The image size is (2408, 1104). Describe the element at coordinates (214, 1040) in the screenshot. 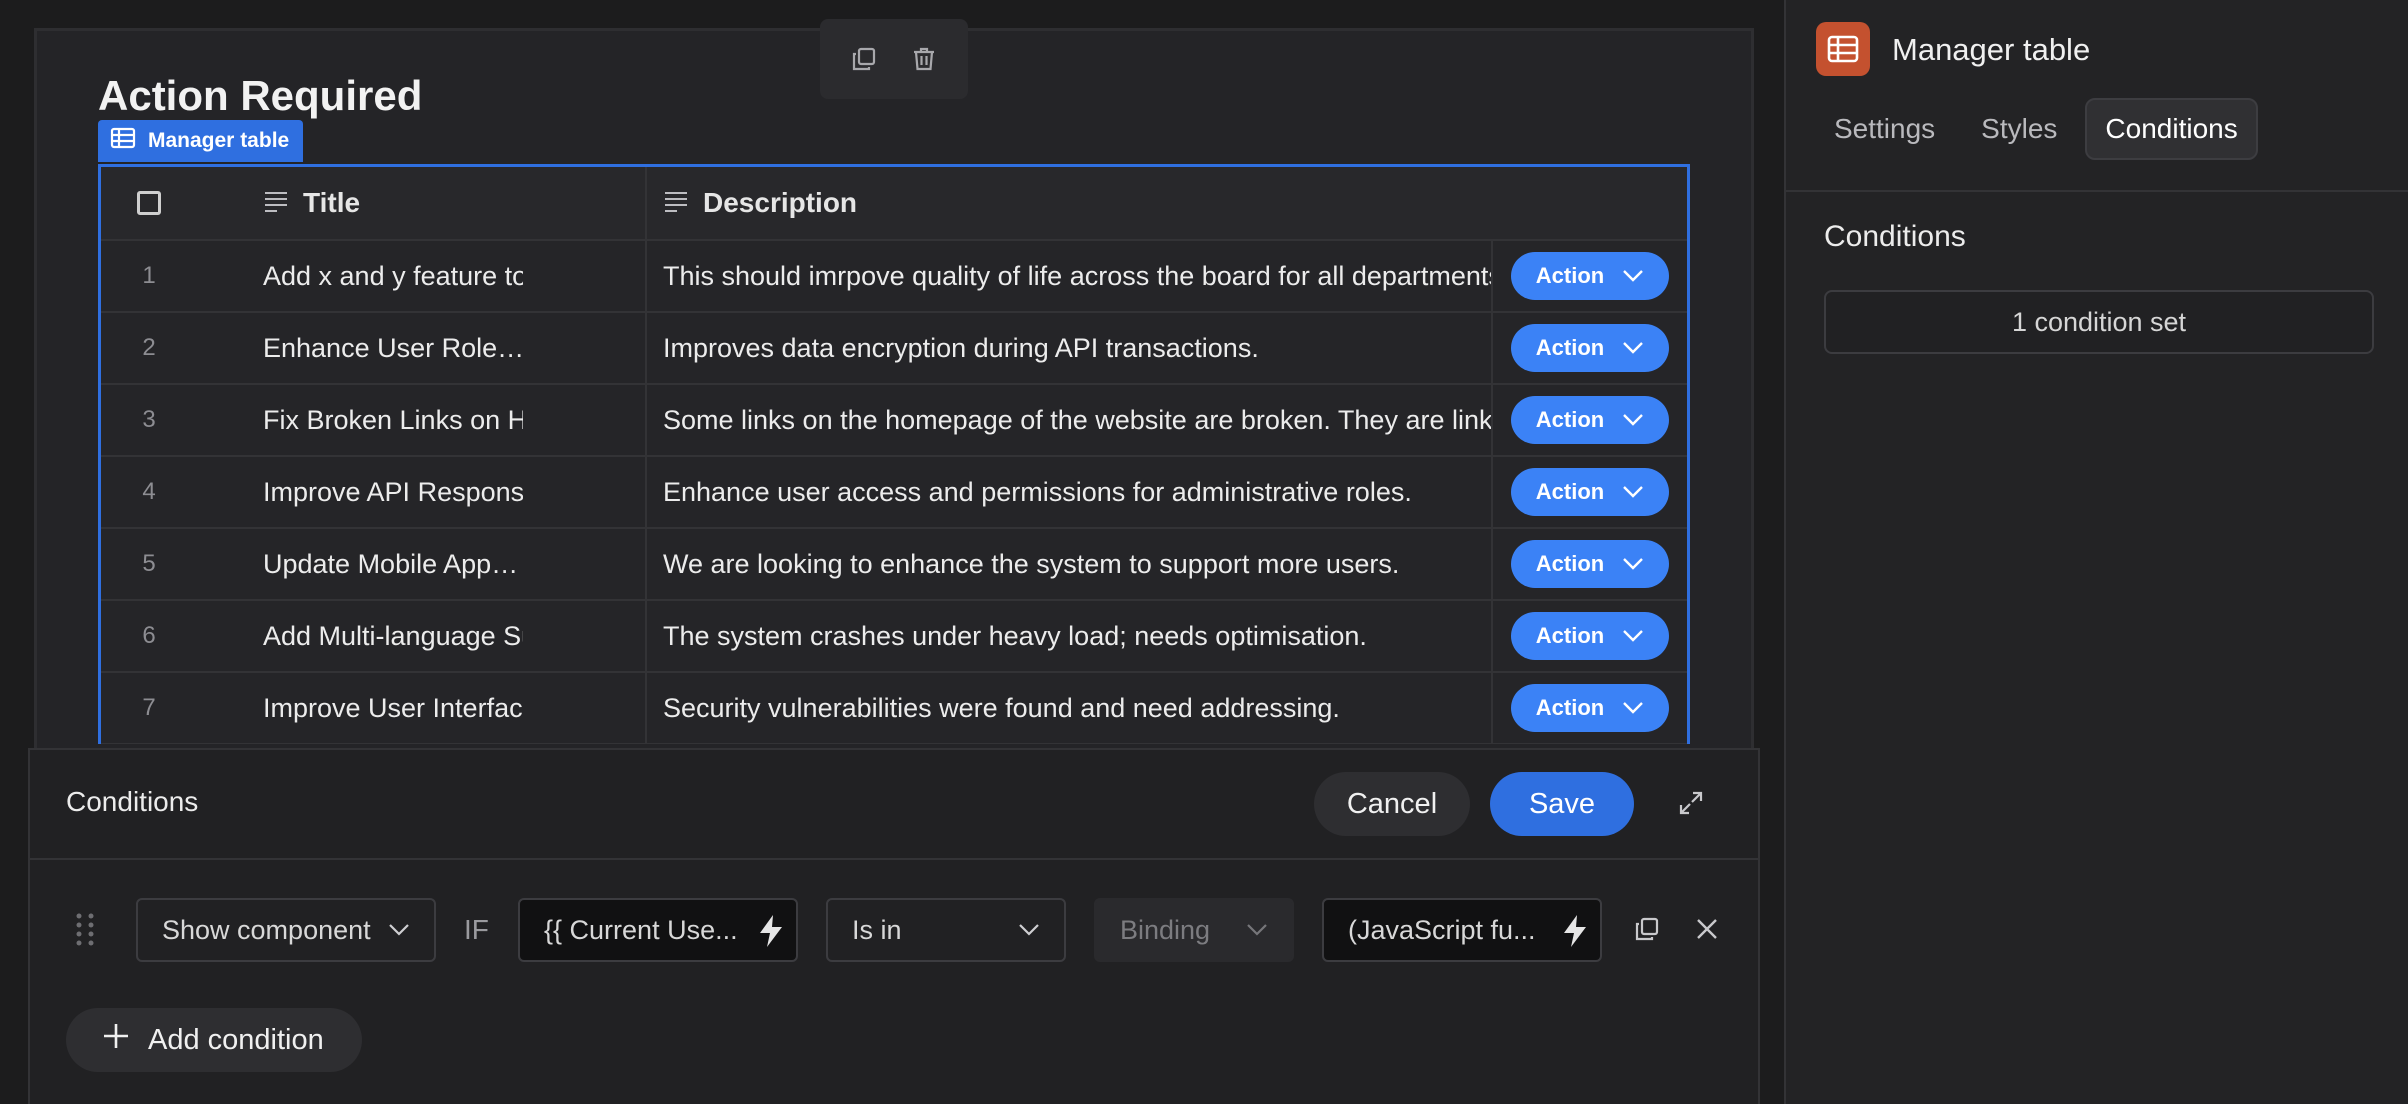

I see `add-condition-button: Add condition` at that location.